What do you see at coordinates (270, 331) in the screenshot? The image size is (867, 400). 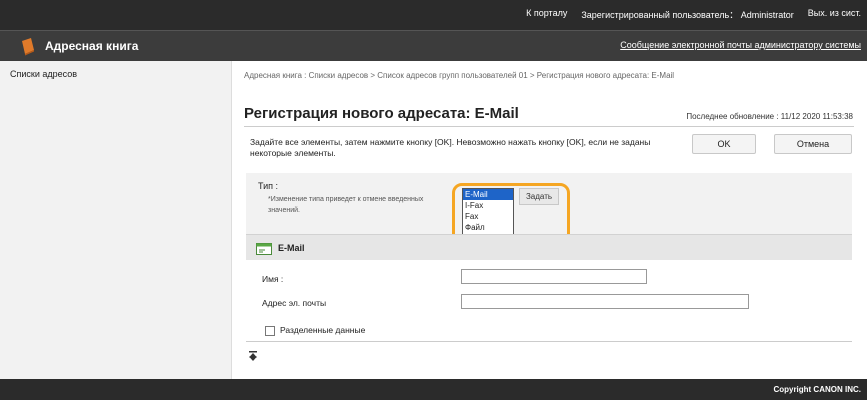 I see `divided-data-checkbox` at bounding box center [270, 331].